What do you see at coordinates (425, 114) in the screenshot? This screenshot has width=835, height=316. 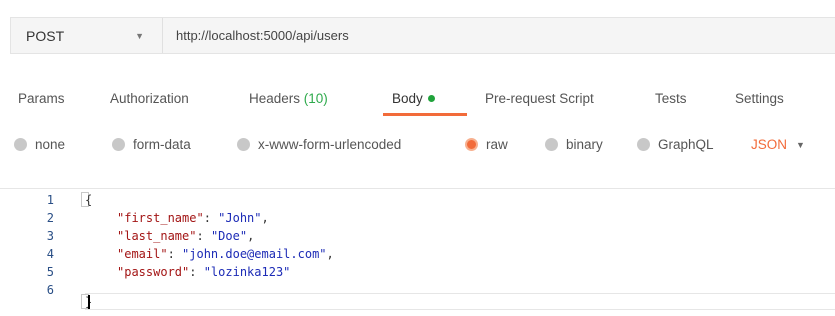 I see `active-tab-indicator` at bounding box center [425, 114].